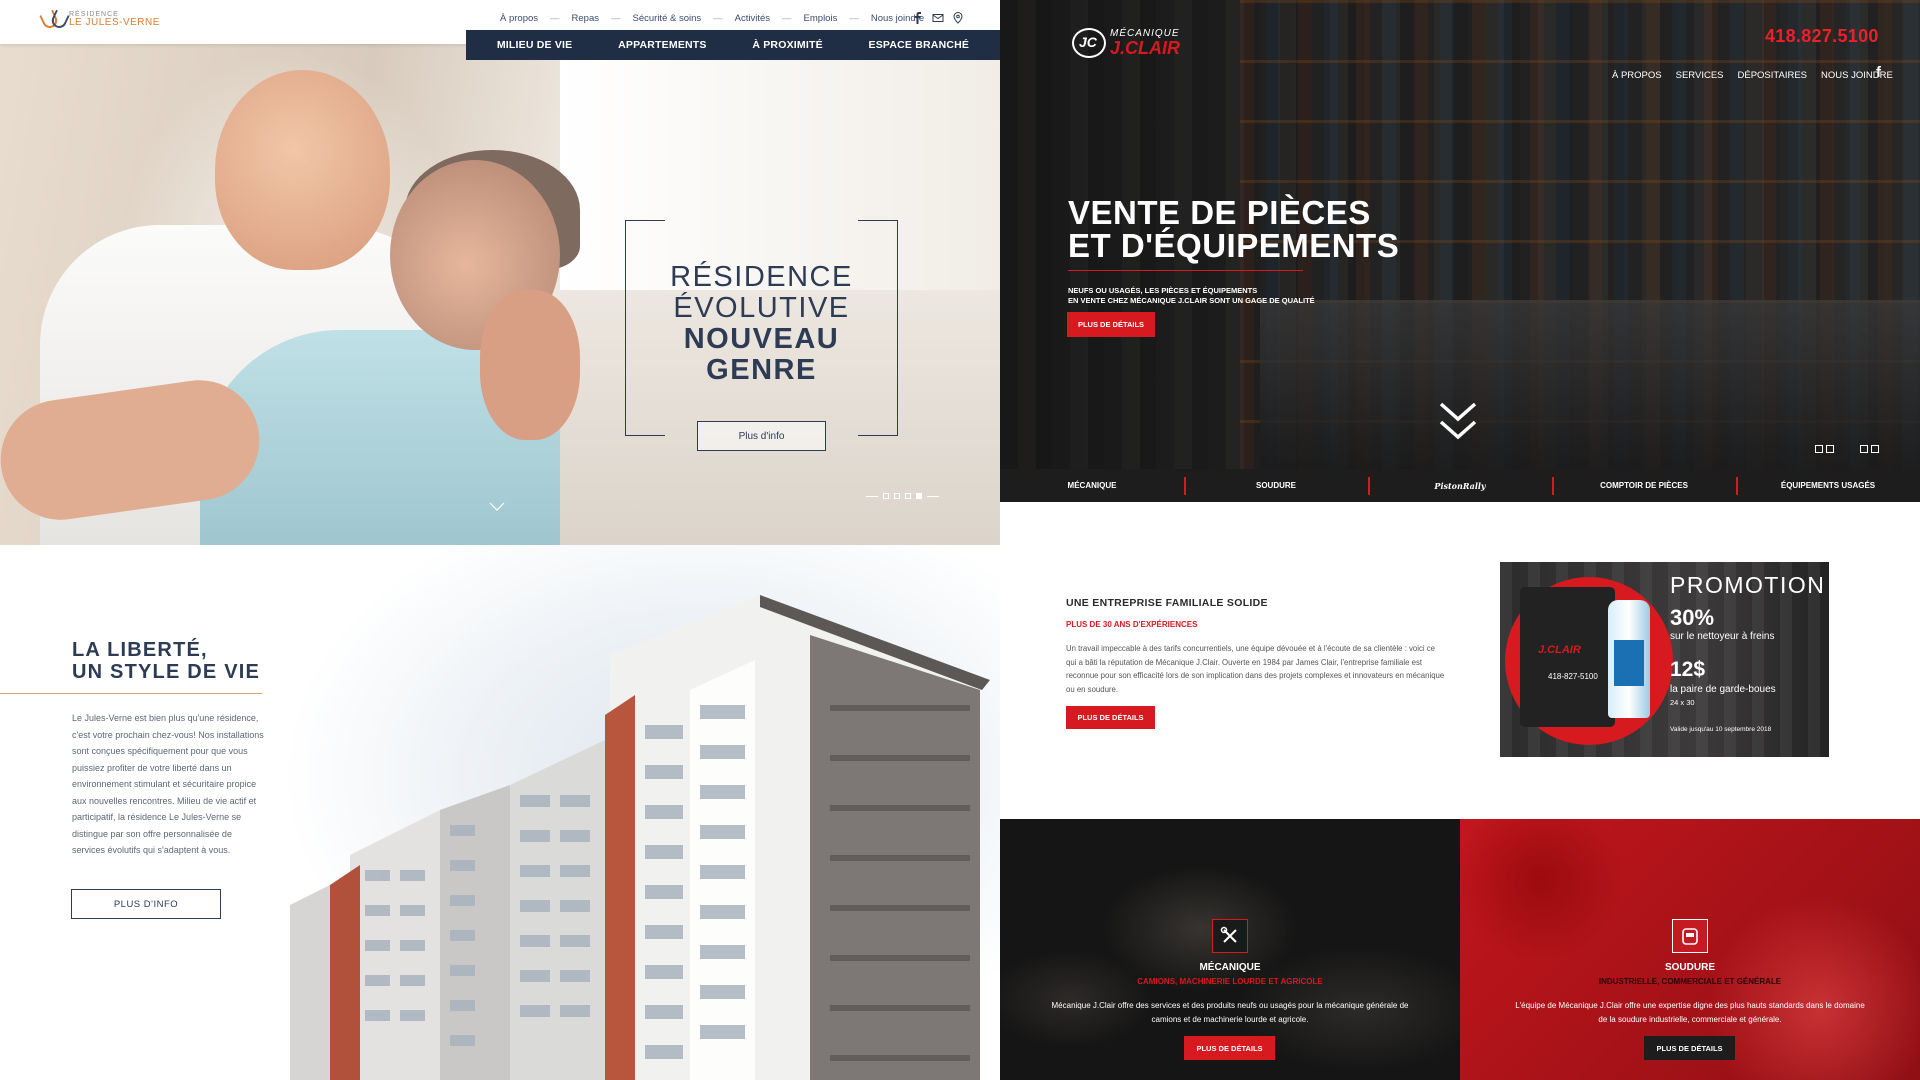 This screenshot has height=1080, width=1920. Describe the element at coordinates (958, 17) in the screenshot. I see `location-pin-icon` at that location.